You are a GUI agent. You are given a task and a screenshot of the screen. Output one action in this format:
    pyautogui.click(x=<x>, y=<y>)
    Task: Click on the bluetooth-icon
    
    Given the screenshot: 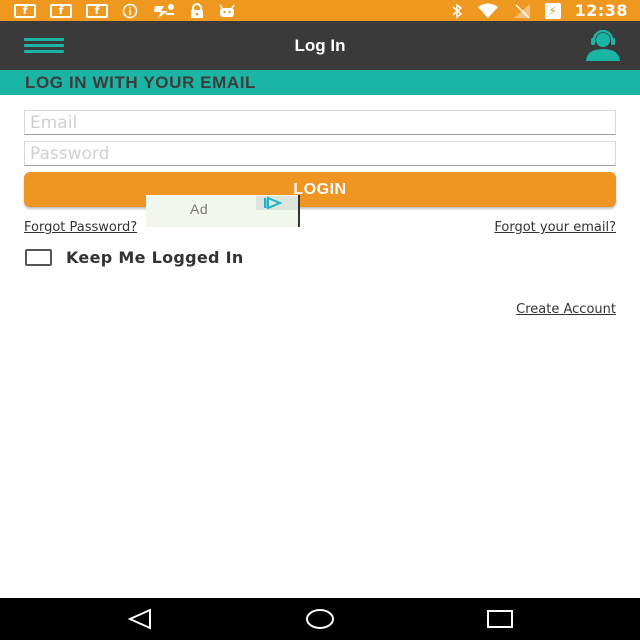 What is the action you would take?
    pyautogui.click(x=457, y=11)
    